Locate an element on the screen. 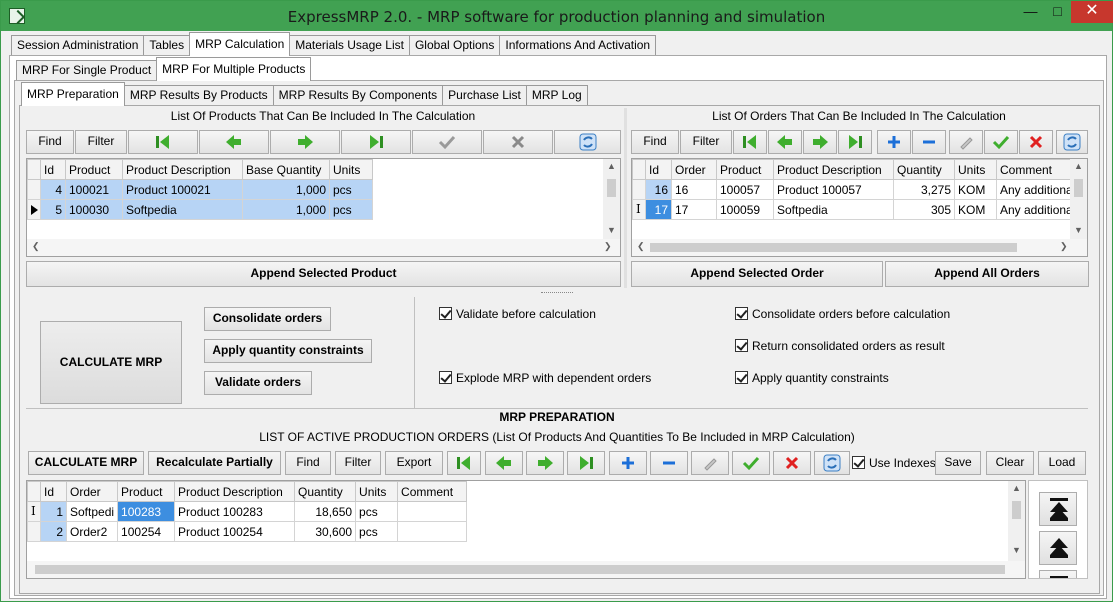 The image size is (1113, 602). prep-last-button is located at coordinates (586, 463).